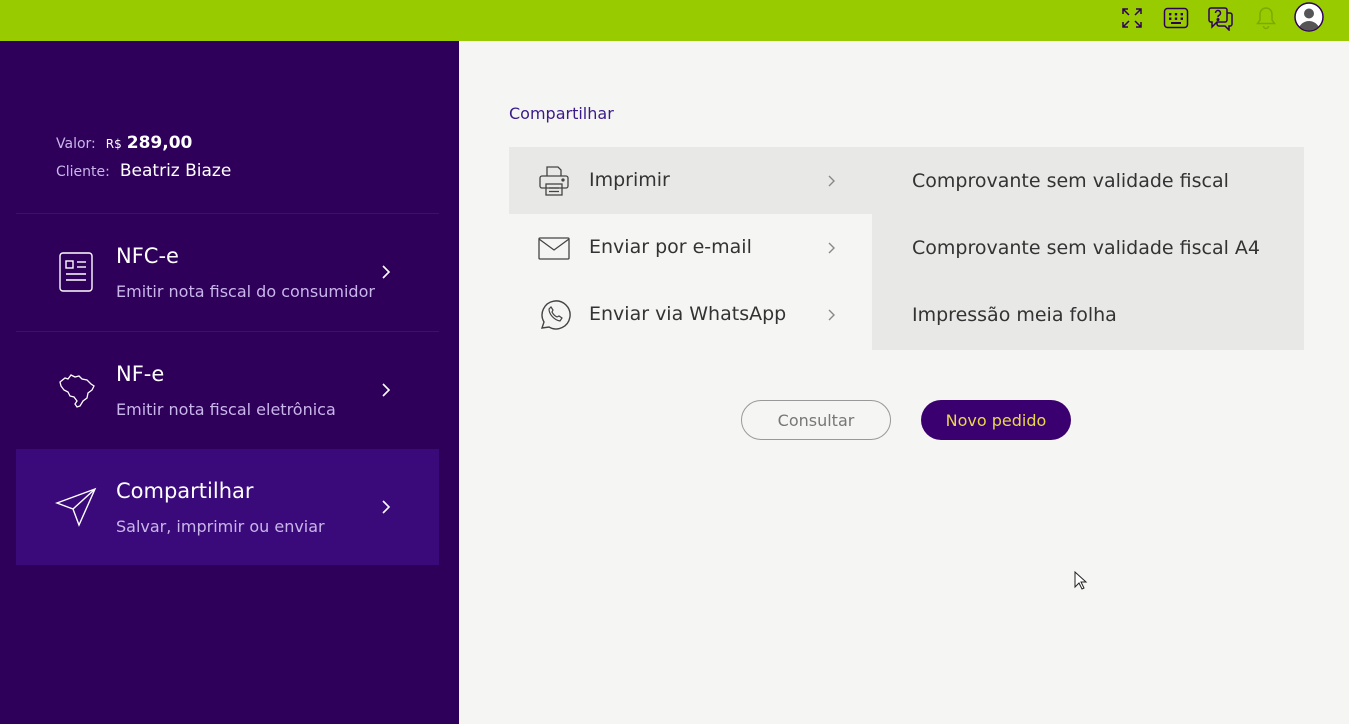 The height and width of the screenshot is (724, 1349). What do you see at coordinates (816, 420) in the screenshot?
I see `consultar-button: Consultar` at bounding box center [816, 420].